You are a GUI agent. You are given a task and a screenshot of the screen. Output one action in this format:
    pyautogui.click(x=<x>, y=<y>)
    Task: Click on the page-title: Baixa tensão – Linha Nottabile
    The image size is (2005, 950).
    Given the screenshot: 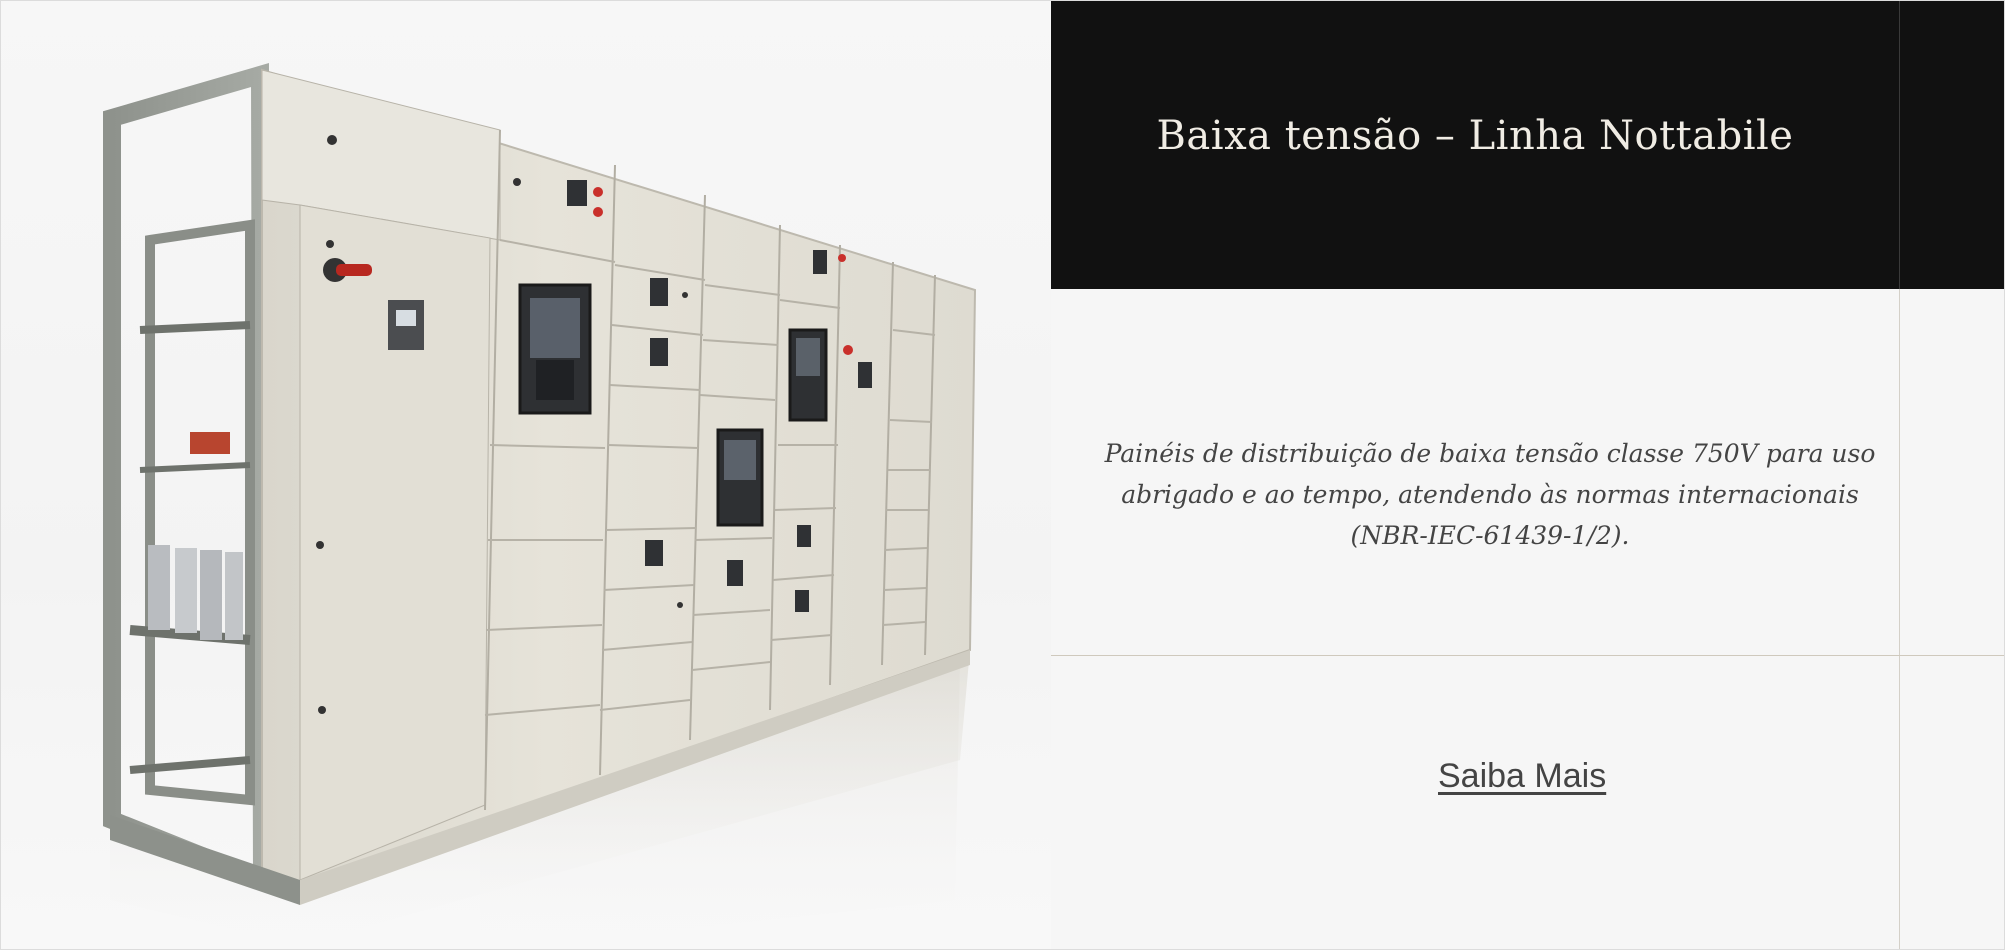 What is the action you would take?
    pyautogui.click(x=1475, y=135)
    